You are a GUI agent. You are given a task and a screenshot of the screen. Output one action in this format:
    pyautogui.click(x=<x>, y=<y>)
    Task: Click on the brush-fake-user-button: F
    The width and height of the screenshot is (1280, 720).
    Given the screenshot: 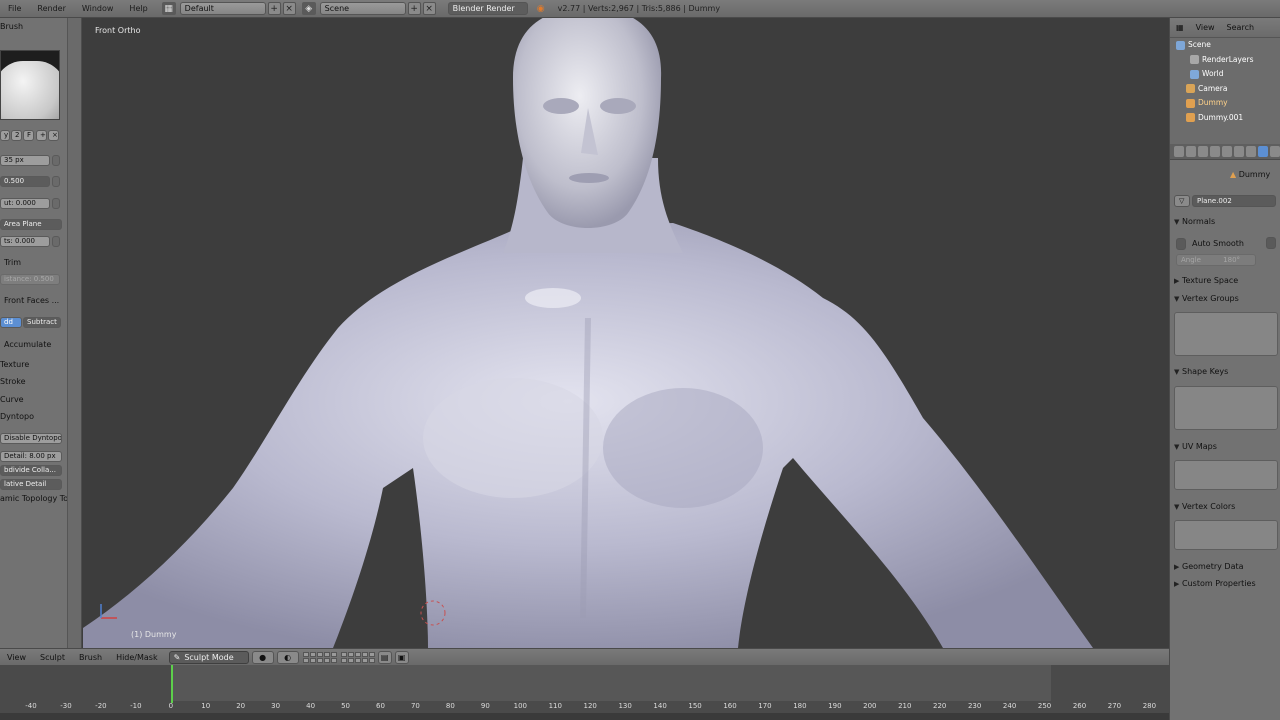 What is the action you would take?
    pyautogui.click(x=28, y=135)
    